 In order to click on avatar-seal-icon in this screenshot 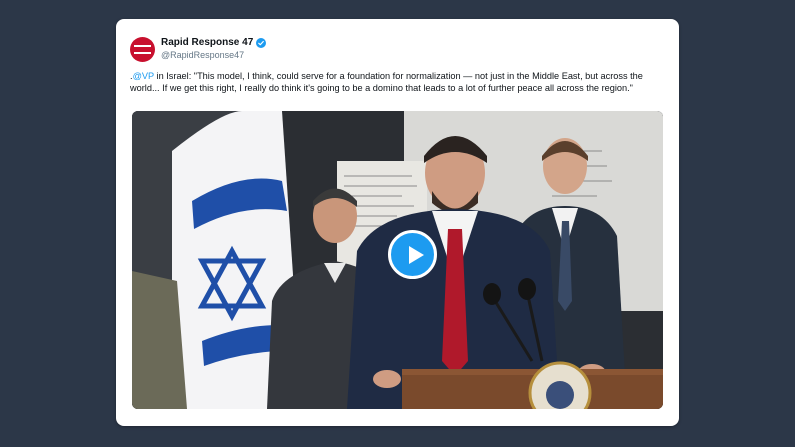, I will do `click(142, 49)`.